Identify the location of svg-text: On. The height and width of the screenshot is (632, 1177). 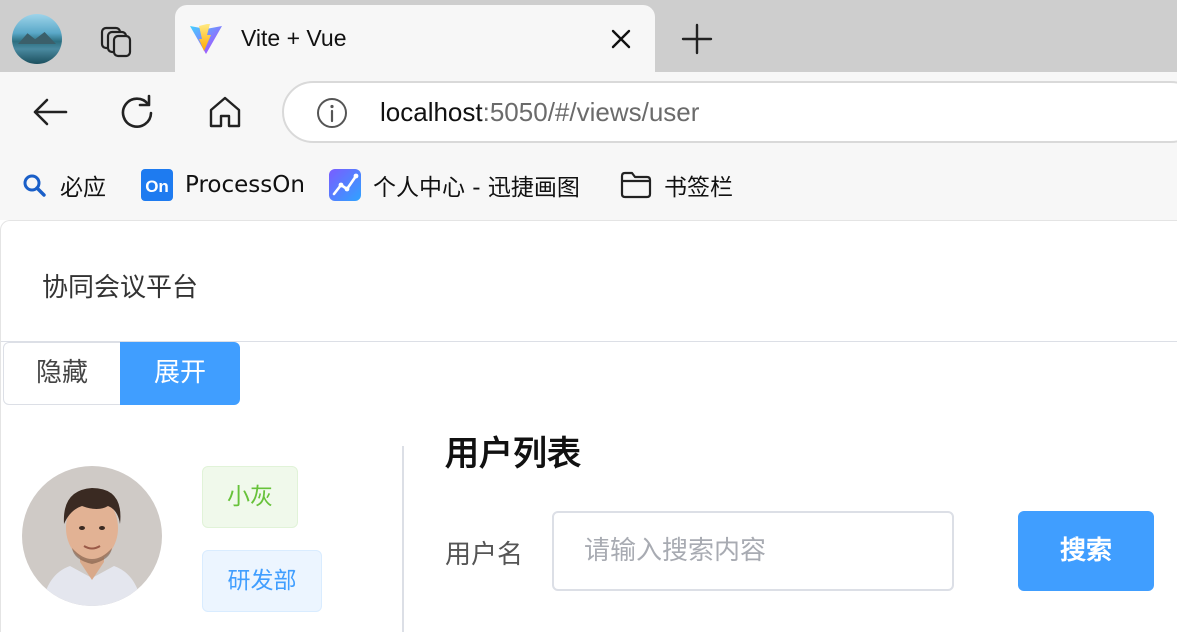
(157, 186).